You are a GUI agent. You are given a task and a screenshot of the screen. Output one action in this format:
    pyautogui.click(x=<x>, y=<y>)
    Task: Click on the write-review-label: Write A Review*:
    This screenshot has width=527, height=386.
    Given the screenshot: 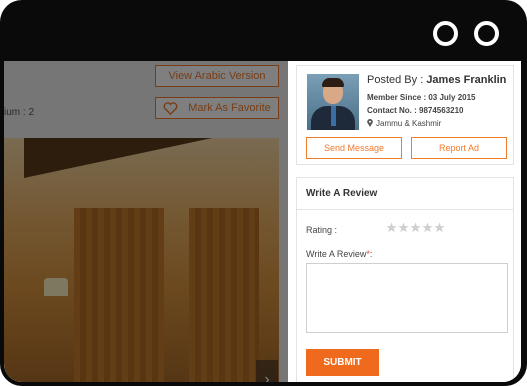 What is the action you would take?
    pyautogui.click(x=339, y=254)
    